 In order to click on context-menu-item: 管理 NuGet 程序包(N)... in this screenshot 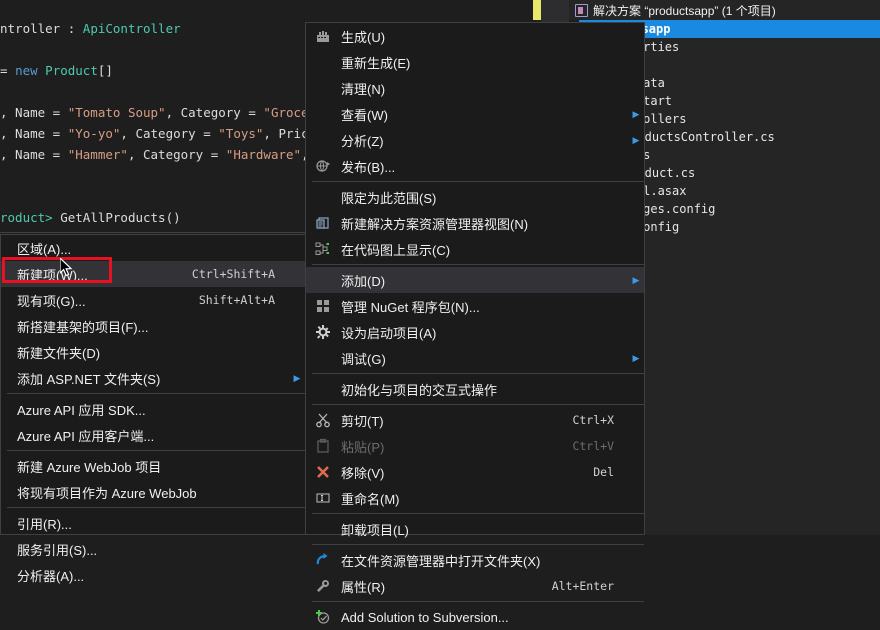, I will do `click(475, 306)`.